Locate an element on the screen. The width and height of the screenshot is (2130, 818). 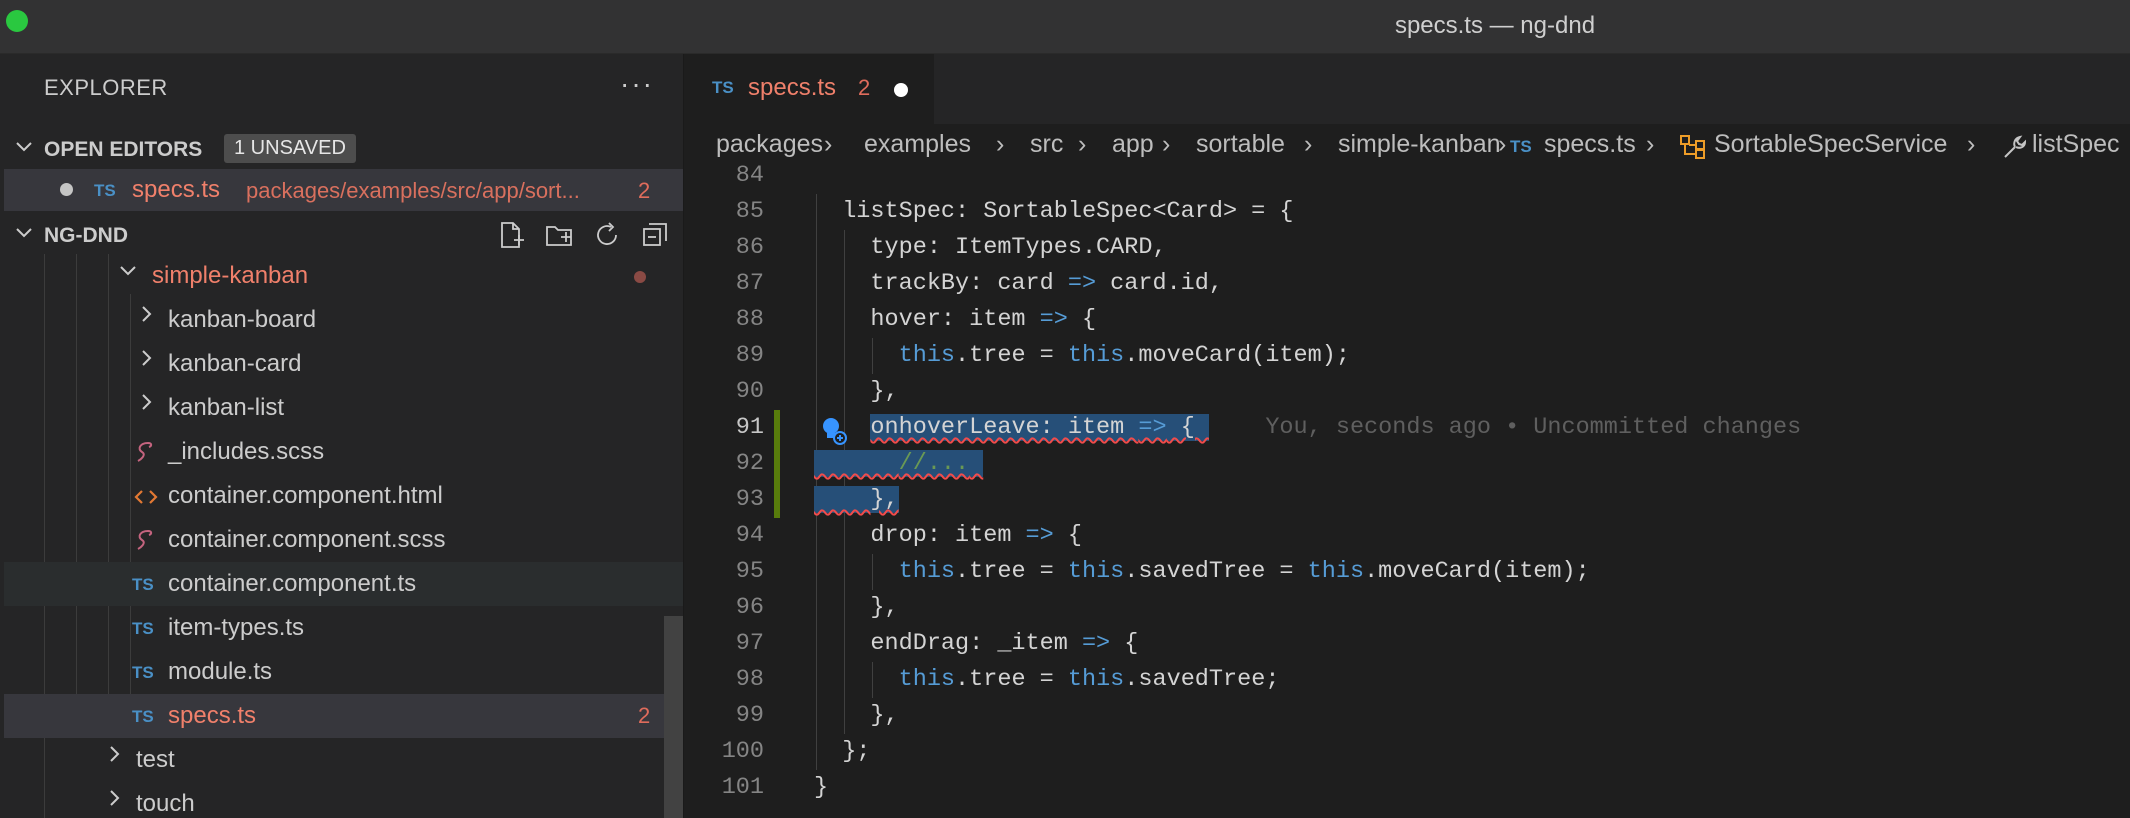
sidebar-scrollbar is located at coordinates (673, 717).